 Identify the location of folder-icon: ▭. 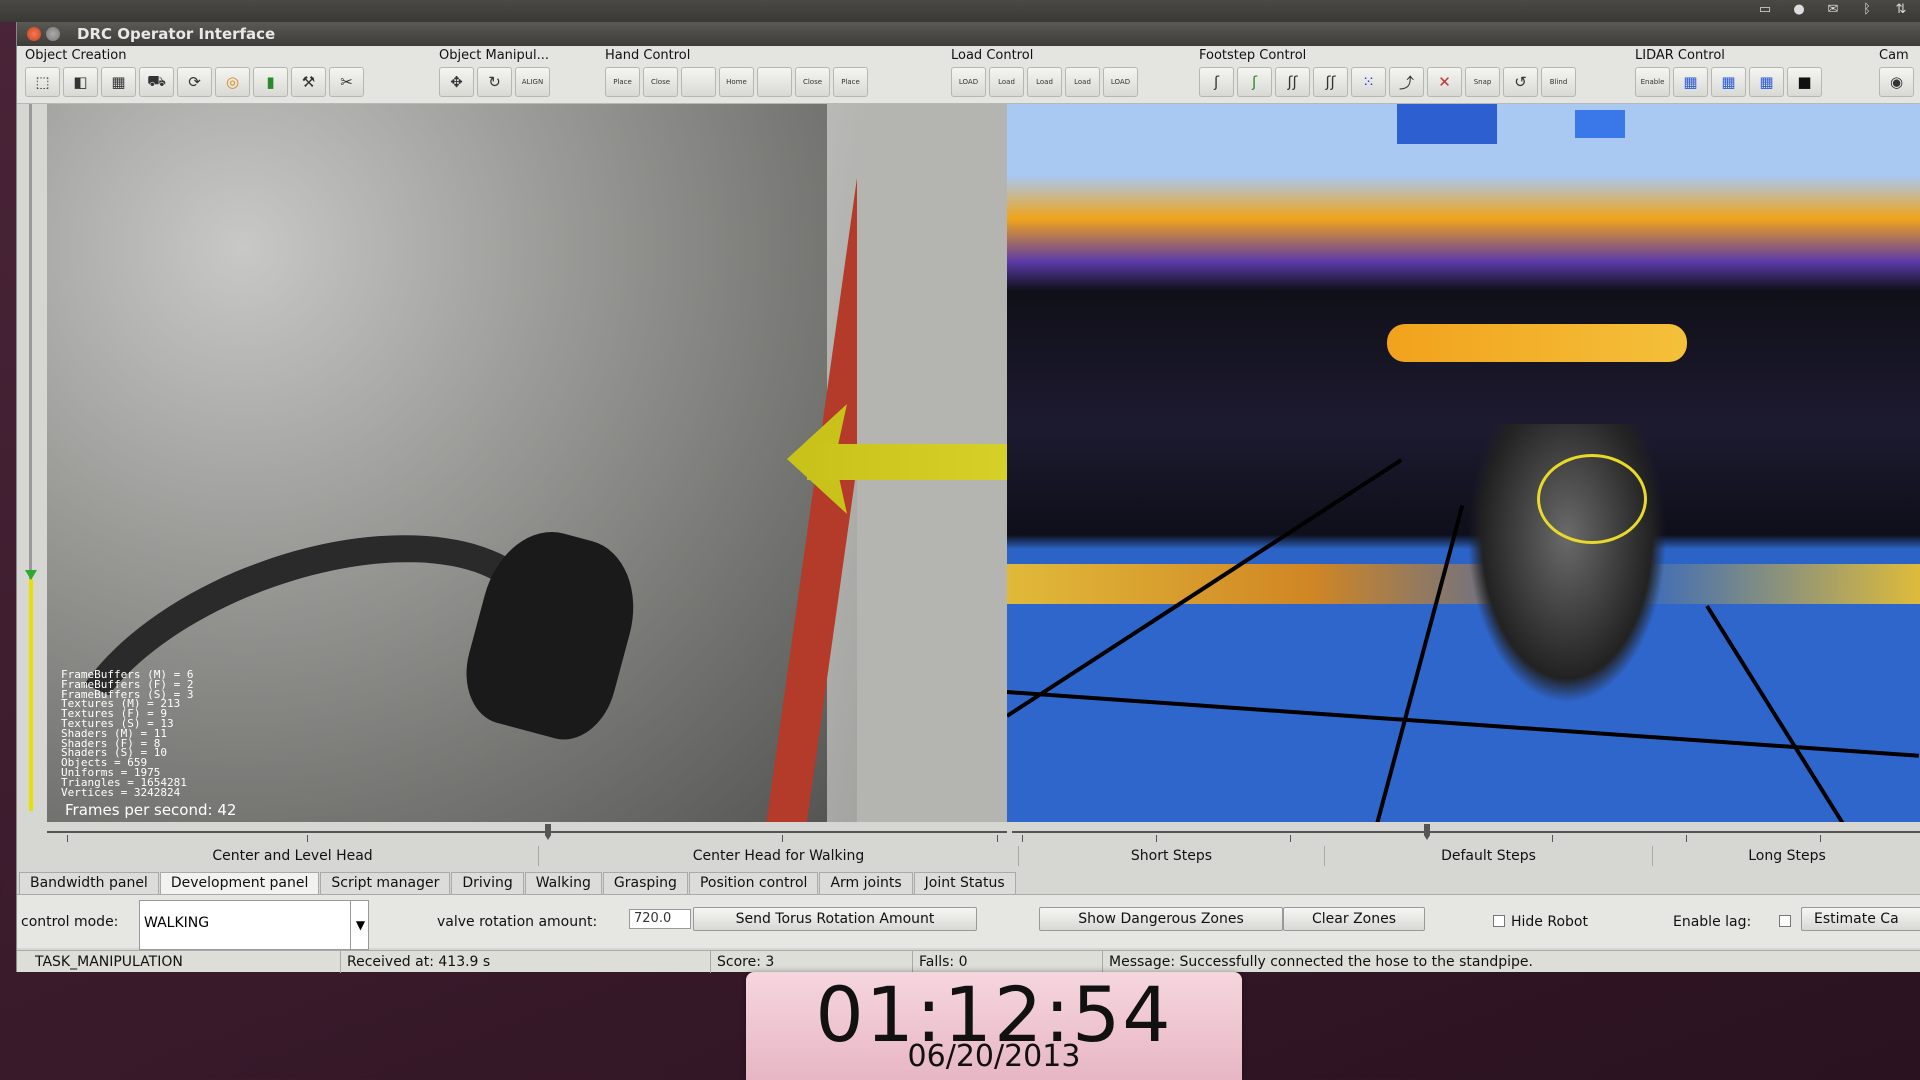
(1765, 10).